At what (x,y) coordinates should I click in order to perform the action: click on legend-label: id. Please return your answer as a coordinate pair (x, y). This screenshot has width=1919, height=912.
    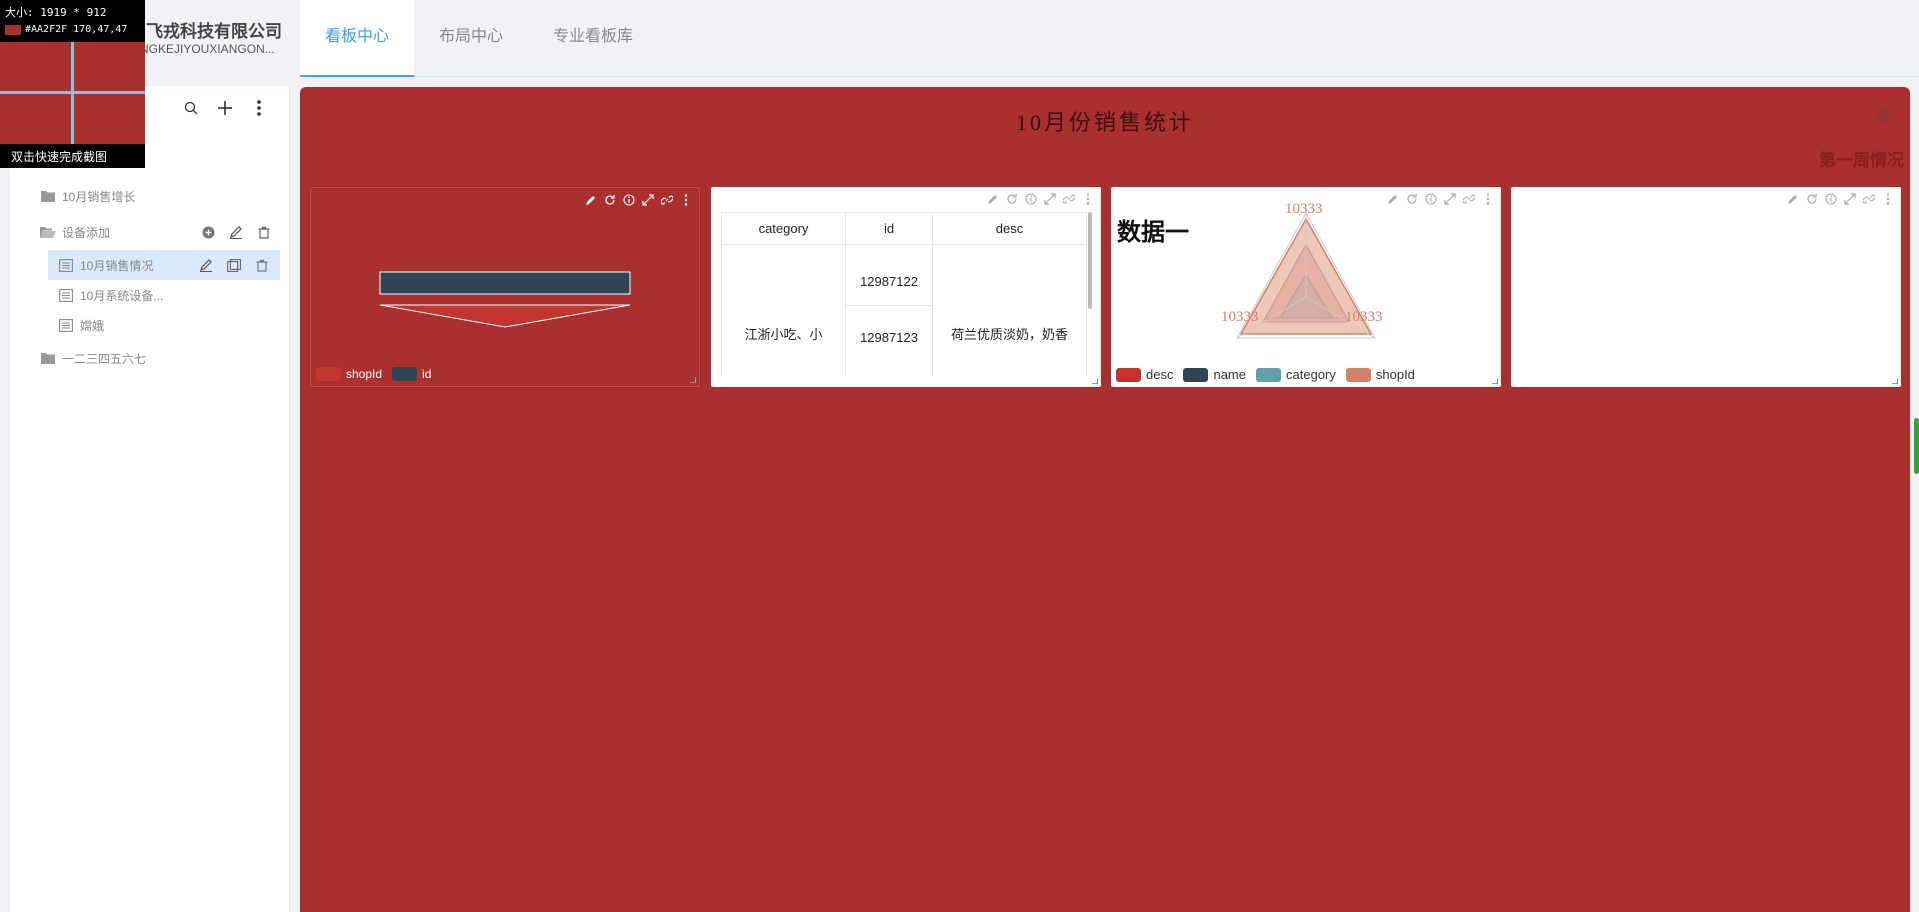
    Looking at the image, I should click on (427, 374).